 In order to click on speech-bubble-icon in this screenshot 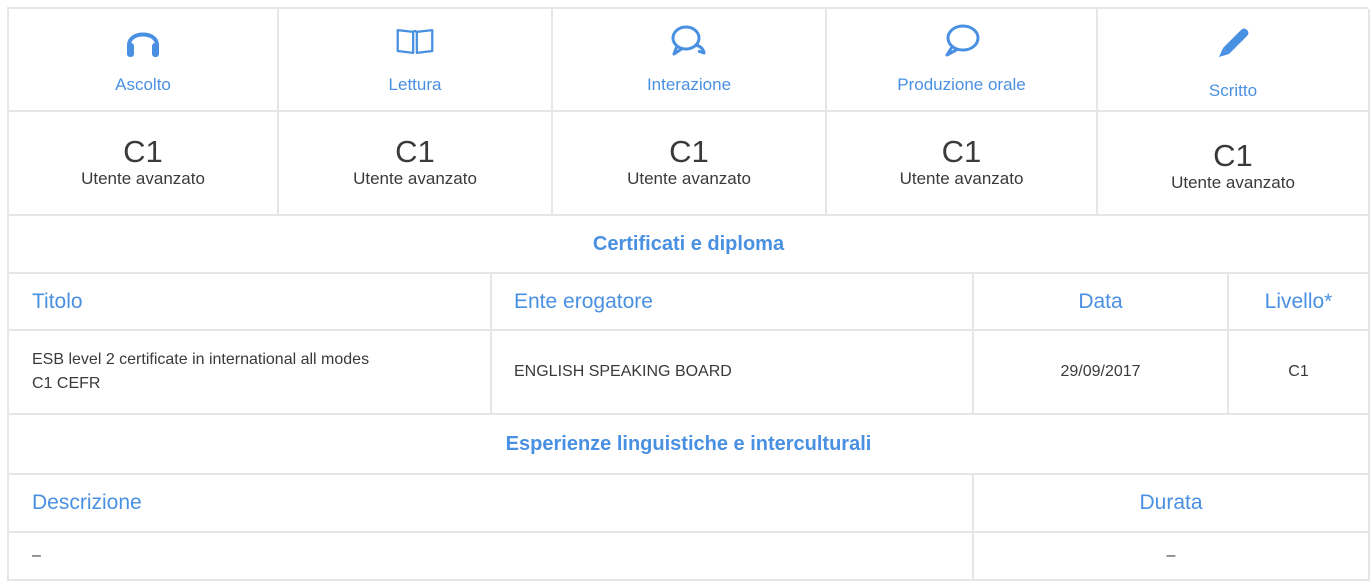, I will do `click(962, 41)`.